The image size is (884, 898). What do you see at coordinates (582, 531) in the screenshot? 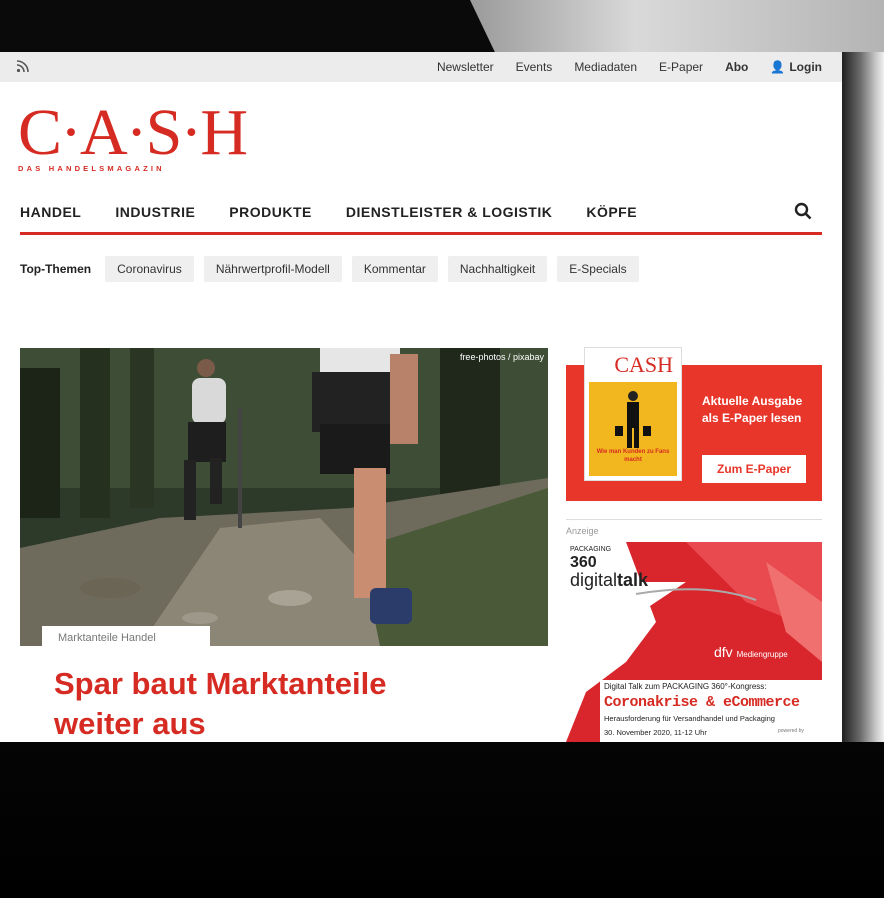
I see `ad-label: Anzeige` at bounding box center [582, 531].